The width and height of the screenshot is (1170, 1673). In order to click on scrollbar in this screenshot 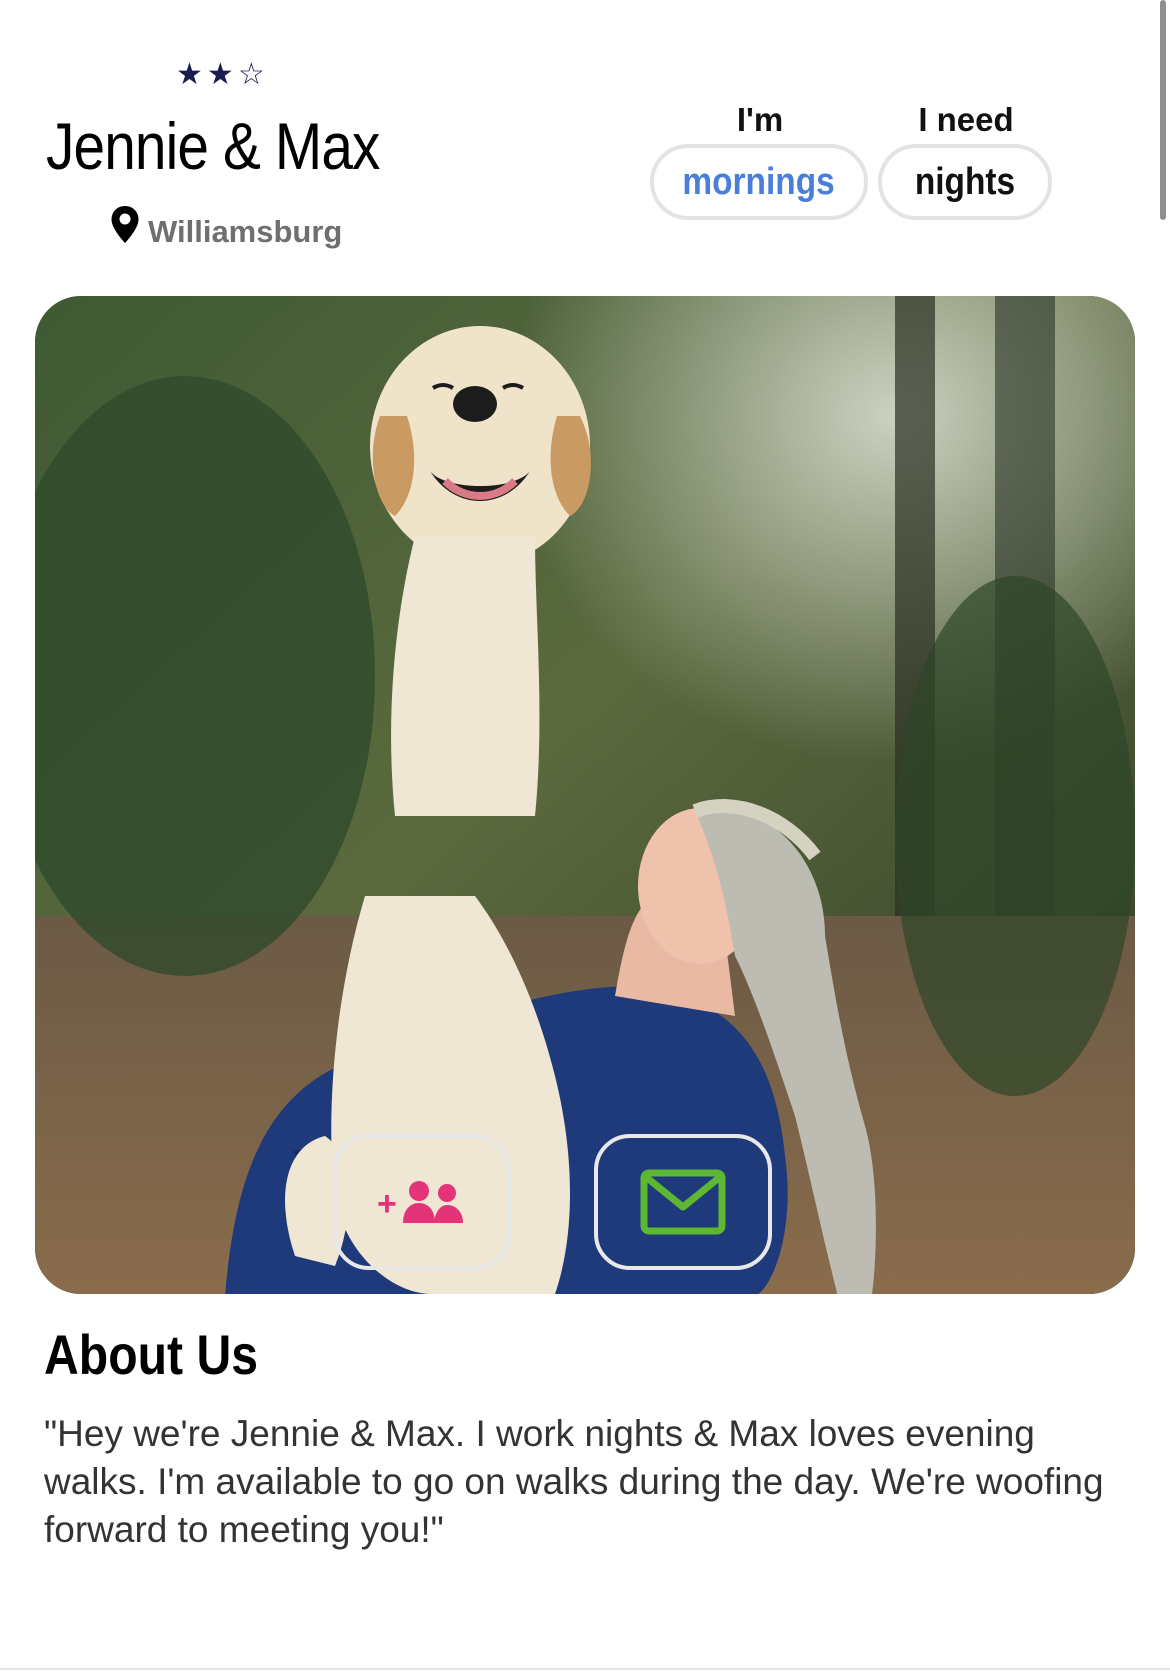, I will do `click(1163, 110)`.